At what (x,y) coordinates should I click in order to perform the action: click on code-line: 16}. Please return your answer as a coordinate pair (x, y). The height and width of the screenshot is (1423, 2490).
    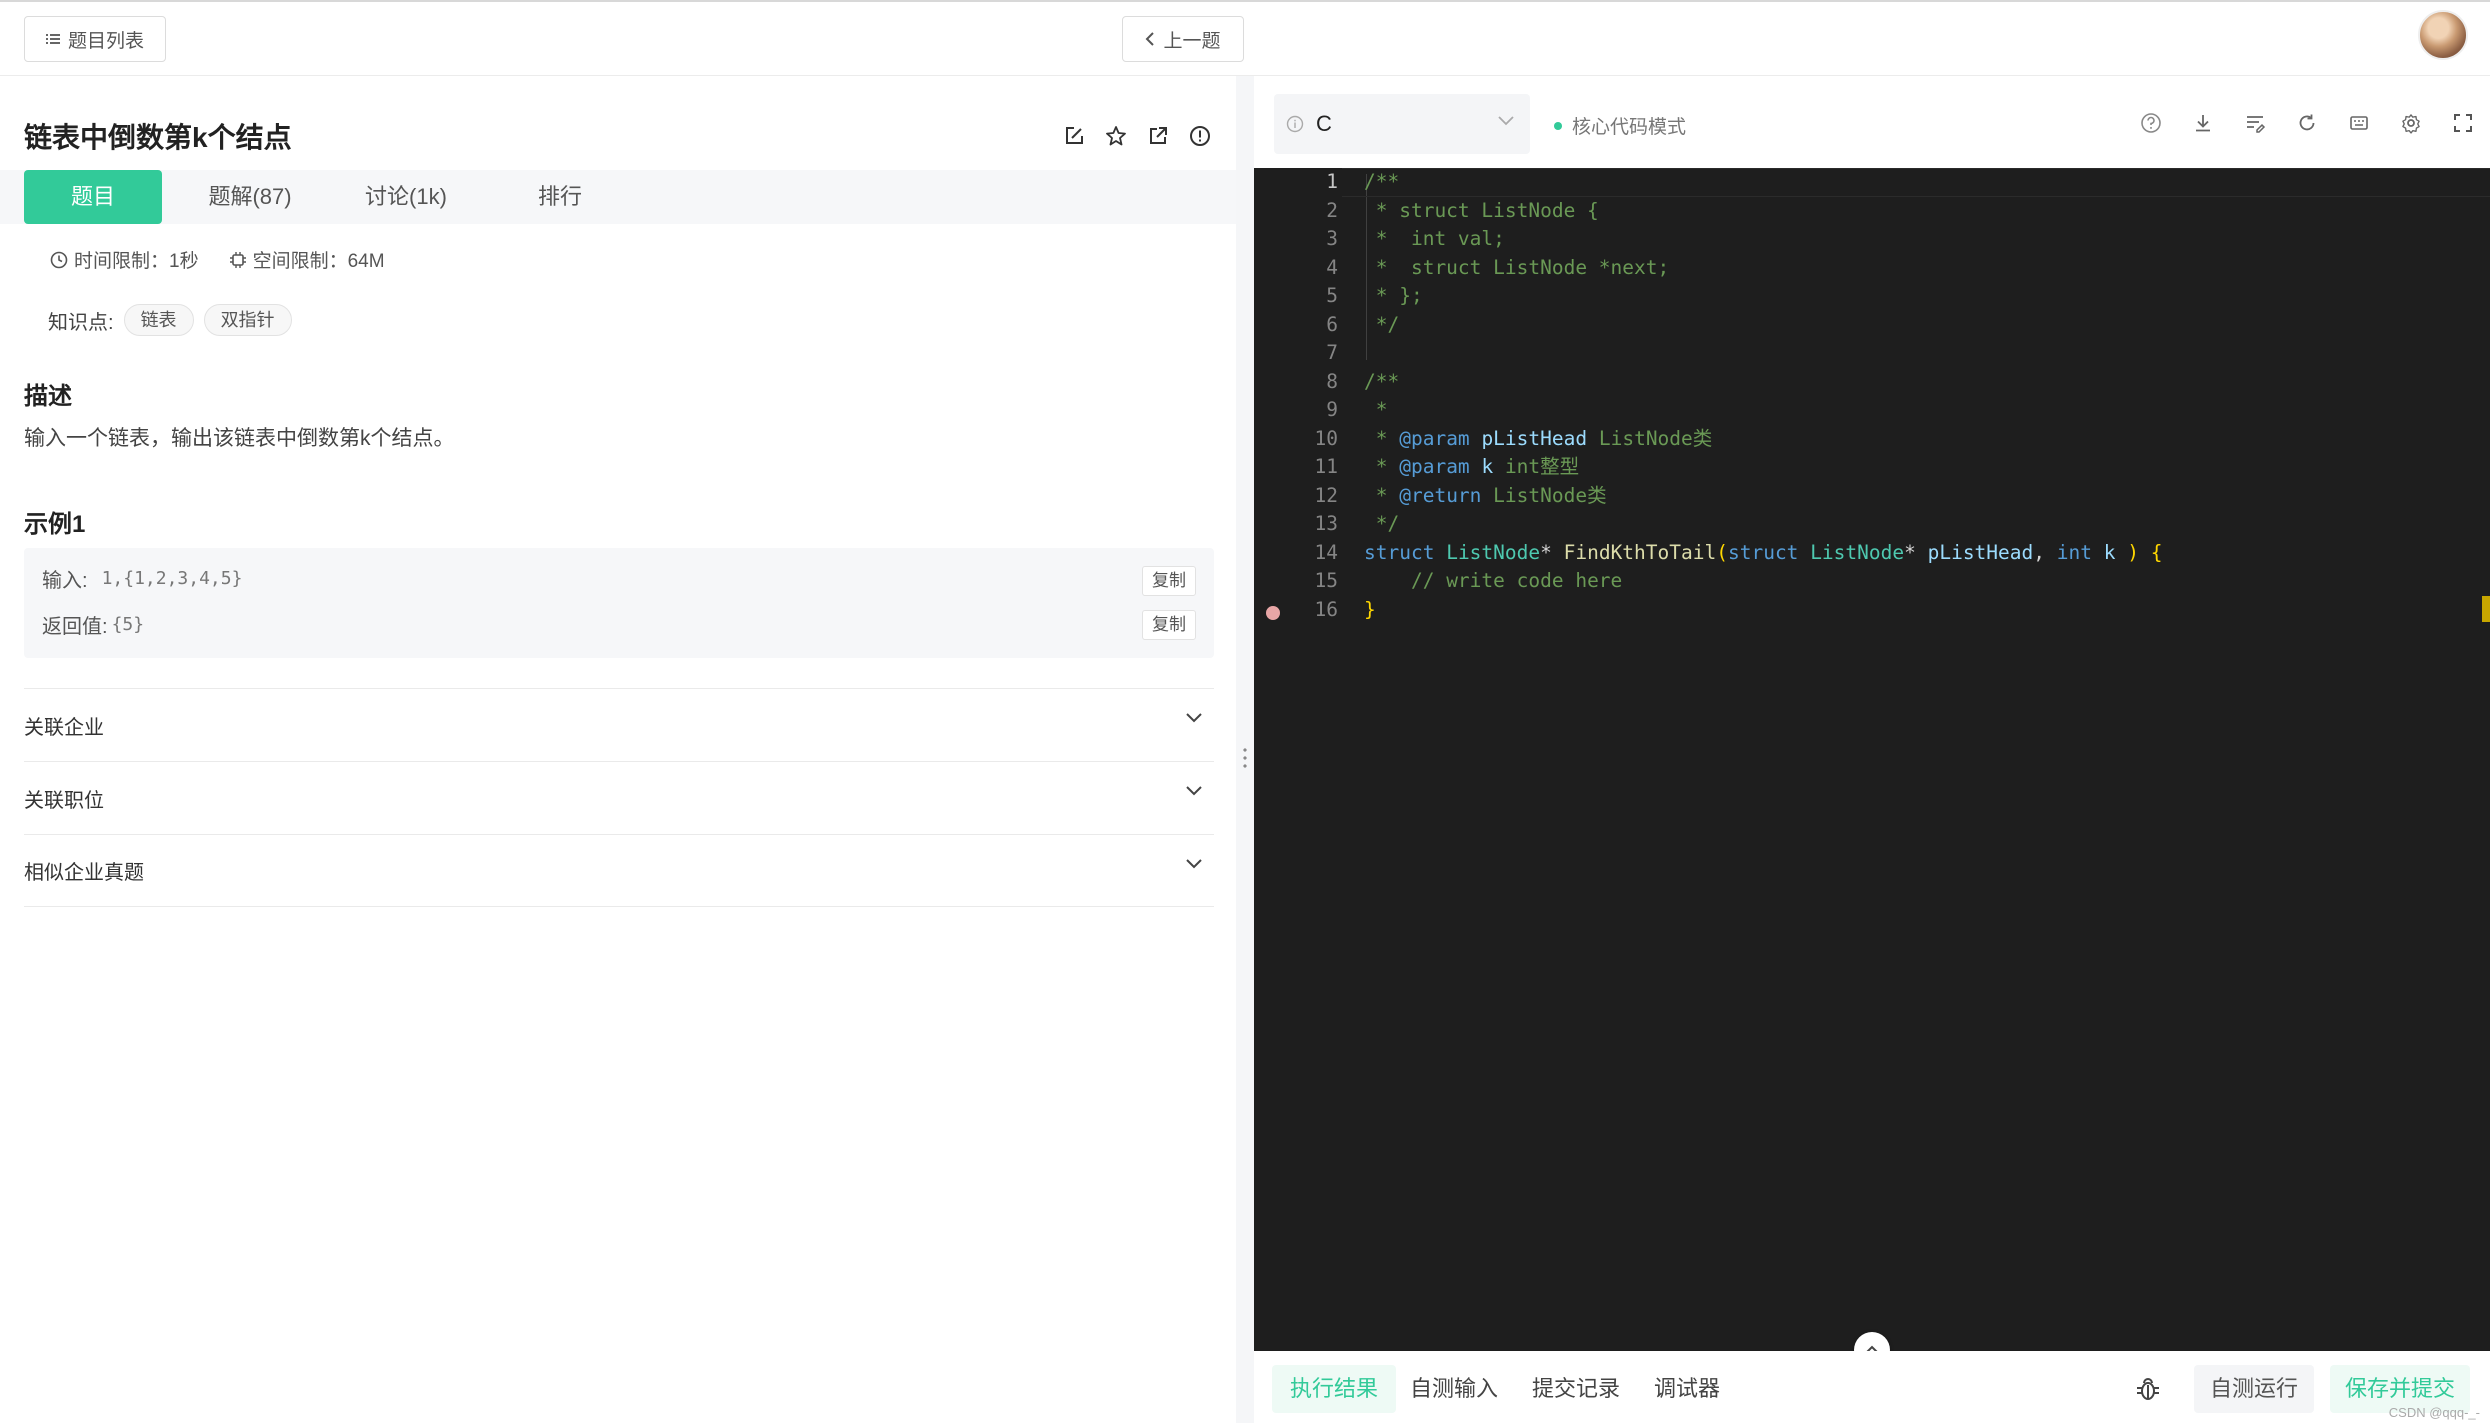
    Looking at the image, I should click on (1345, 609).